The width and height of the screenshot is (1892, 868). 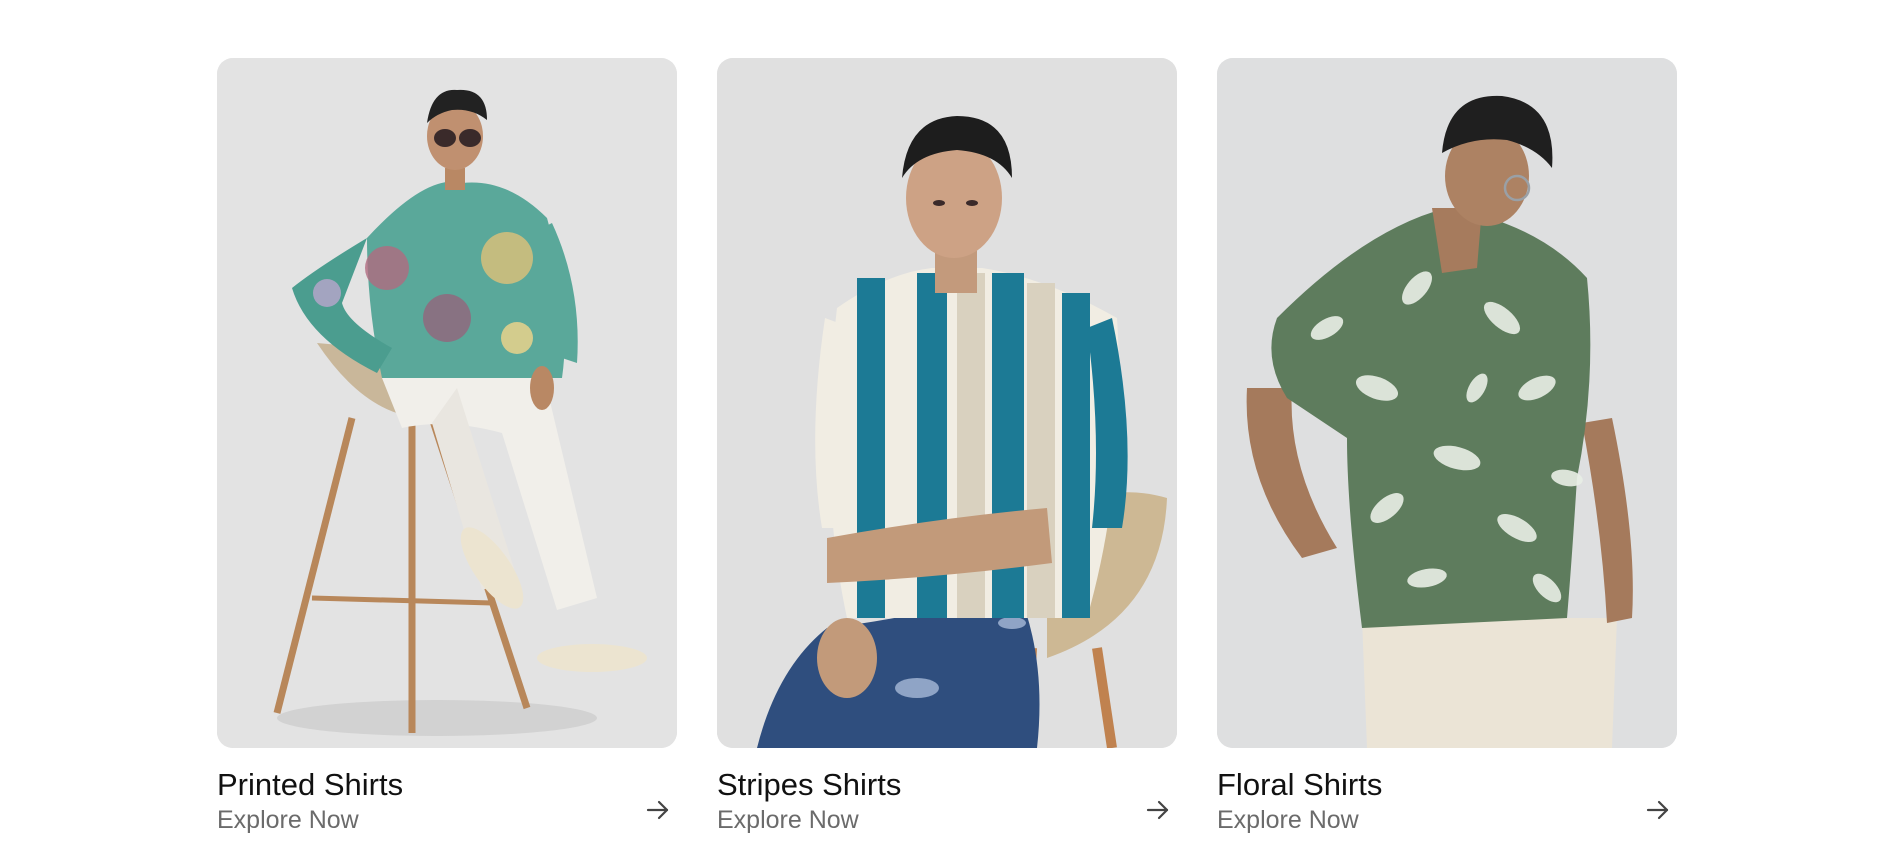 What do you see at coordinates (447, 801) in the screenshot?
I see `category-caption: Printed Shirts Explore Now` at bounding box center [447, 801].